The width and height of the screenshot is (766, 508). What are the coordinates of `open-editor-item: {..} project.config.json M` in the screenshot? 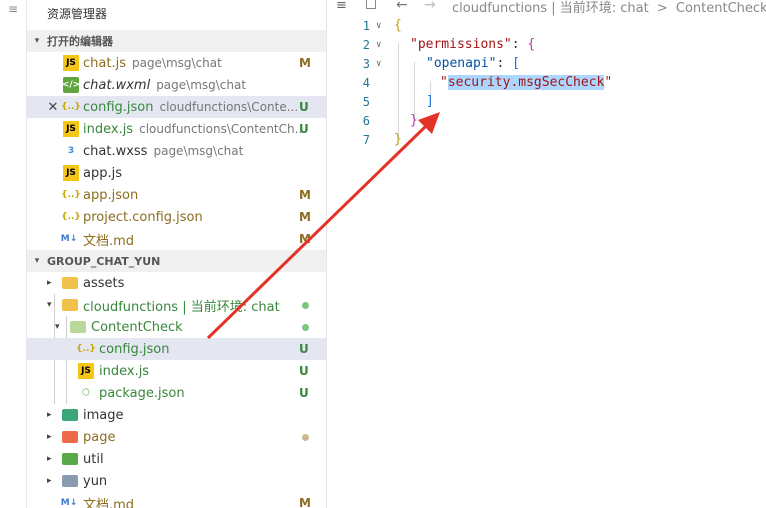 It's located at (176, 217).